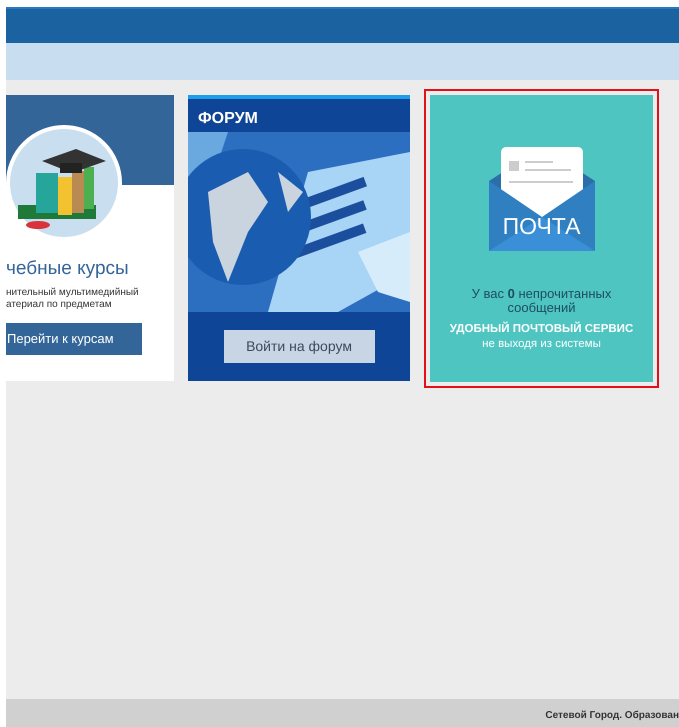 The image size is (679, 727). Describe the element at coordinates (541, 199) in the screenshot. I see `envelope-icon` at that location.